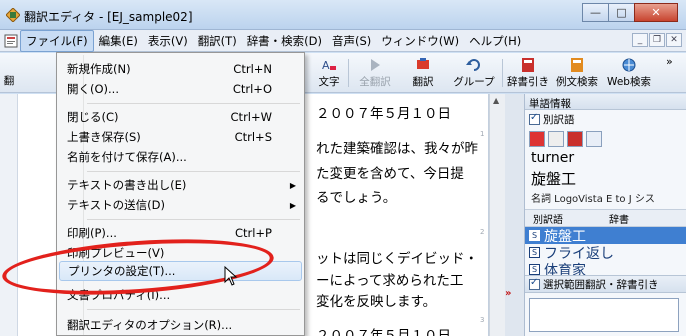 This screenshot has width=686, height=336. I want to click on group-label: グループ, so click(474, 82).